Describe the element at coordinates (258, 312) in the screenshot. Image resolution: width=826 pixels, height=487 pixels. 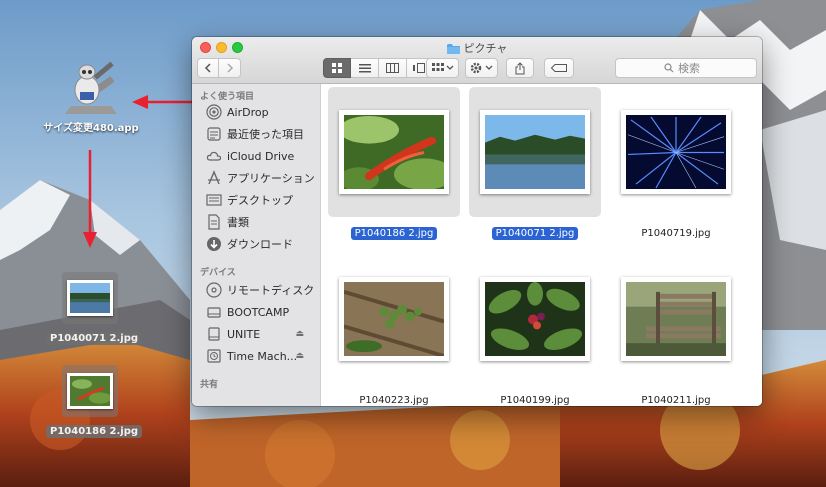
I see `sidebar-item-label: BOOTCAMP` at that location.